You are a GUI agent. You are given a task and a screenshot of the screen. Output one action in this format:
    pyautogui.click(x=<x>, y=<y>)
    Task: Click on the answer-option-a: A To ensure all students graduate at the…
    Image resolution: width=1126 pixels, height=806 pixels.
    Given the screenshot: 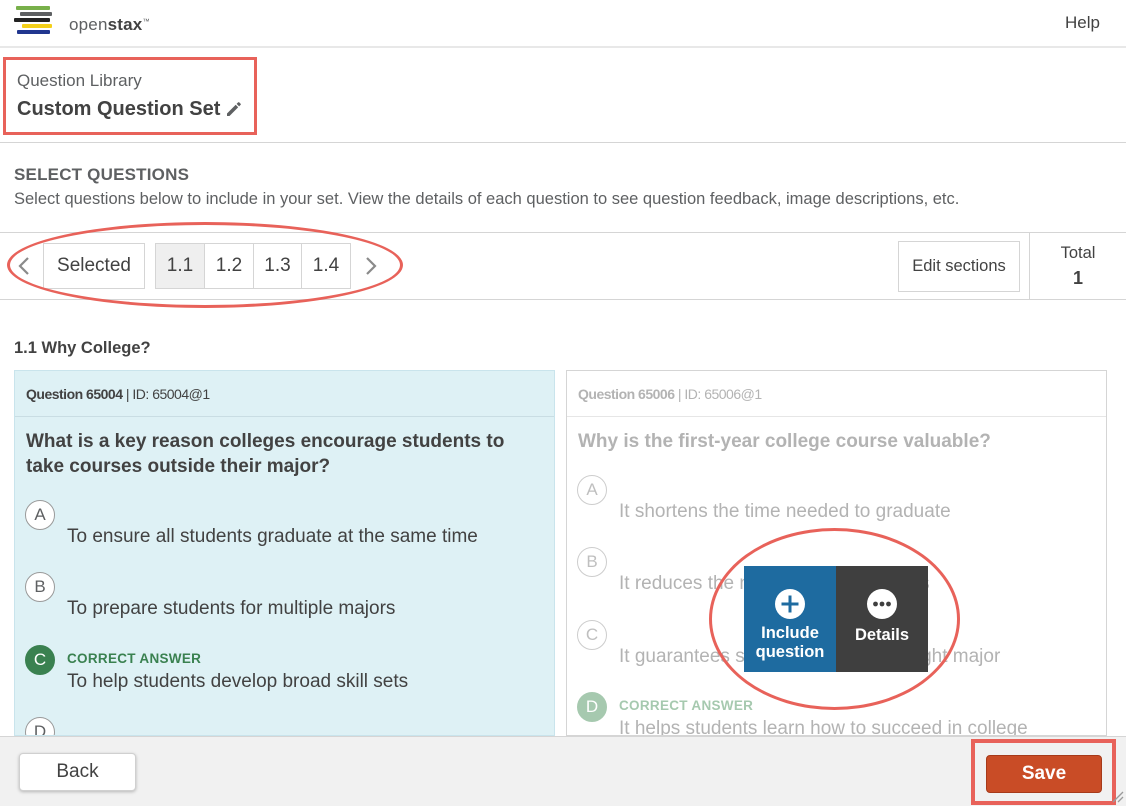 What is the action you would take?
    pyautogui.click(x=285, y=530)
    